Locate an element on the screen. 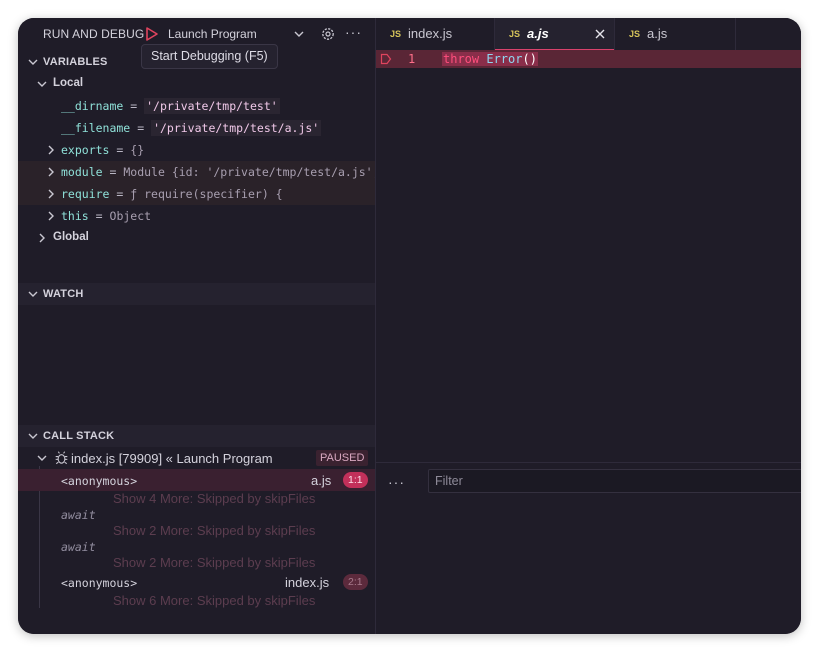 The image size is (819, 652). code-text: throw Error() is located at coordinates (490, 59).